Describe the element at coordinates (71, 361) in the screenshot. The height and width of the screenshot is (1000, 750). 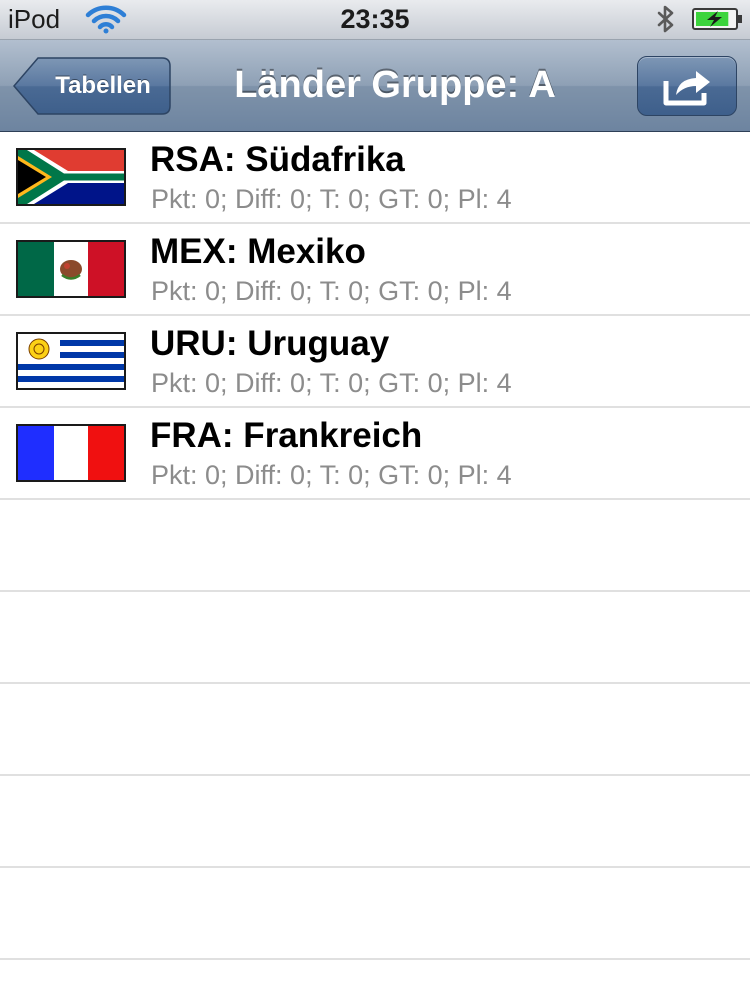
I see `uruguay-flag-icon` at that location.